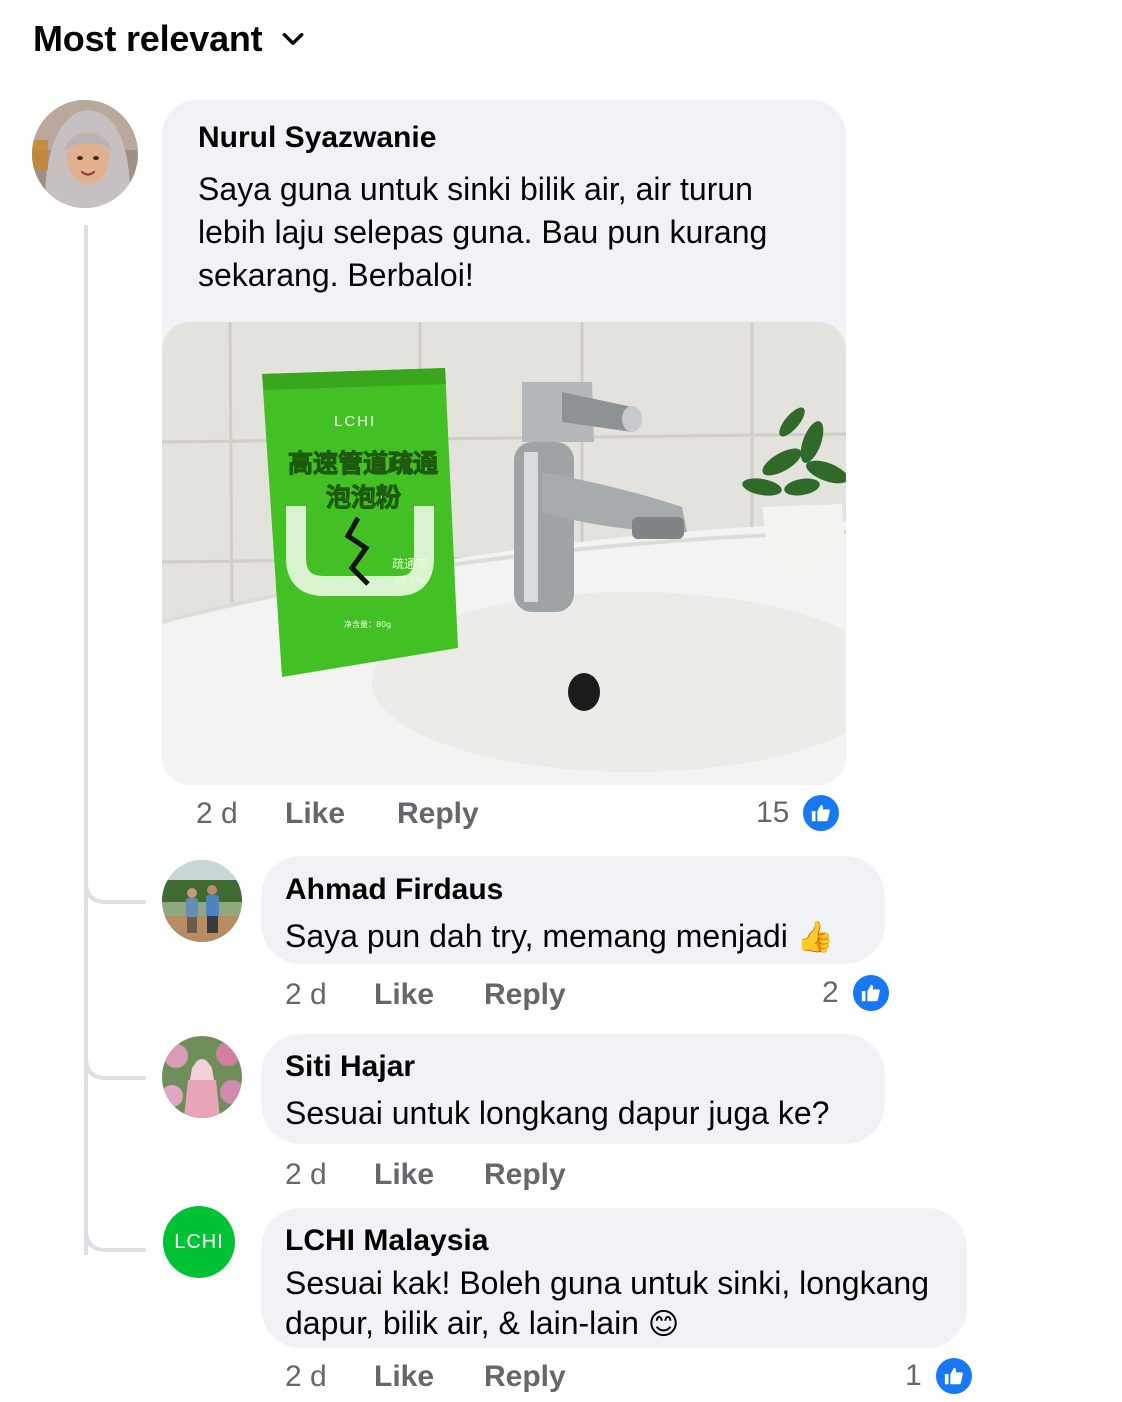  What do you see at coordinates (412, 581) in the screenshot?
I see `pouch-rate-value: 99.9%*` at bounding box center [412, 581].